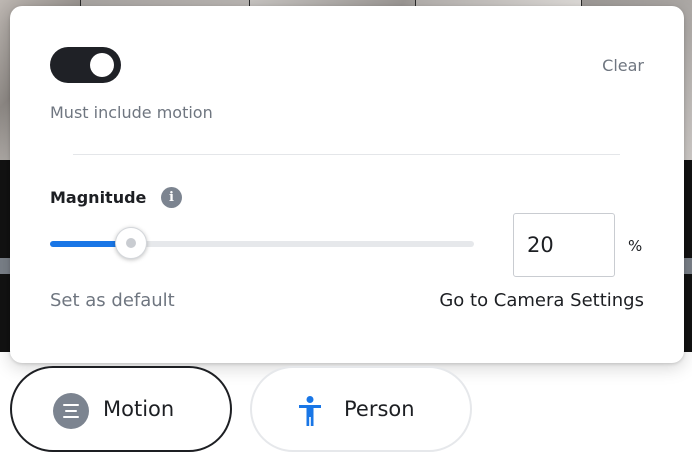  Describe the element at coordinates (635, 246) in the screenshot. I see `percent-sign: %` at that location.